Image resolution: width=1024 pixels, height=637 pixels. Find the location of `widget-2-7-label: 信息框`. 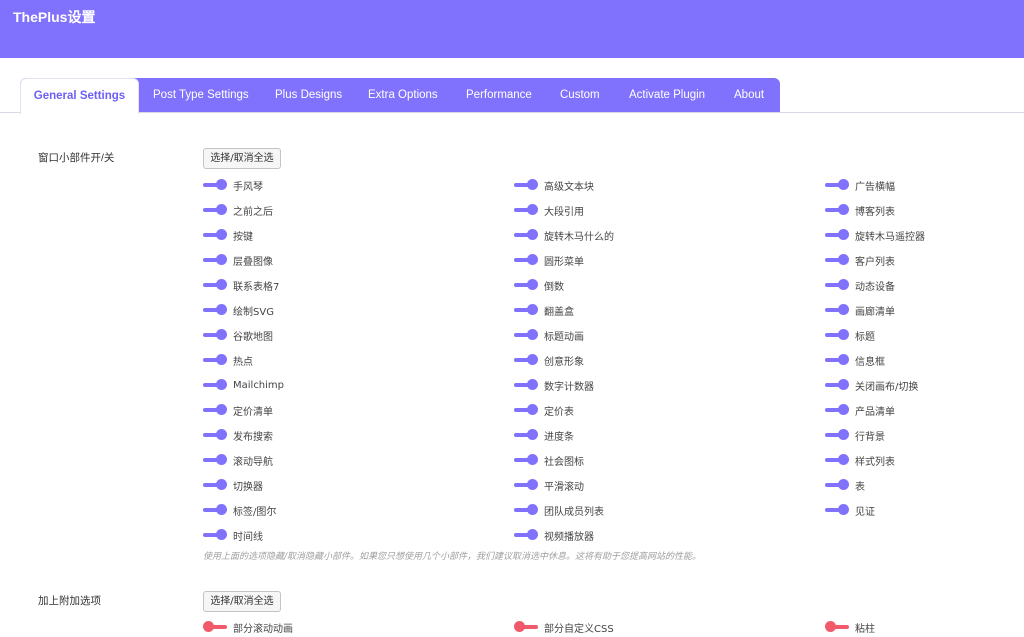

widget-2-7-label: 信息框 is located at coordinates (870, 362).